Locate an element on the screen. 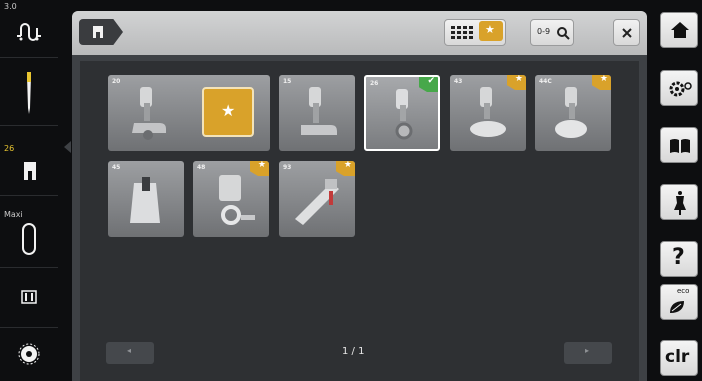 This screenshot has height=381, width=702. search-button: 0-9 is located at coordinates (552, 32).